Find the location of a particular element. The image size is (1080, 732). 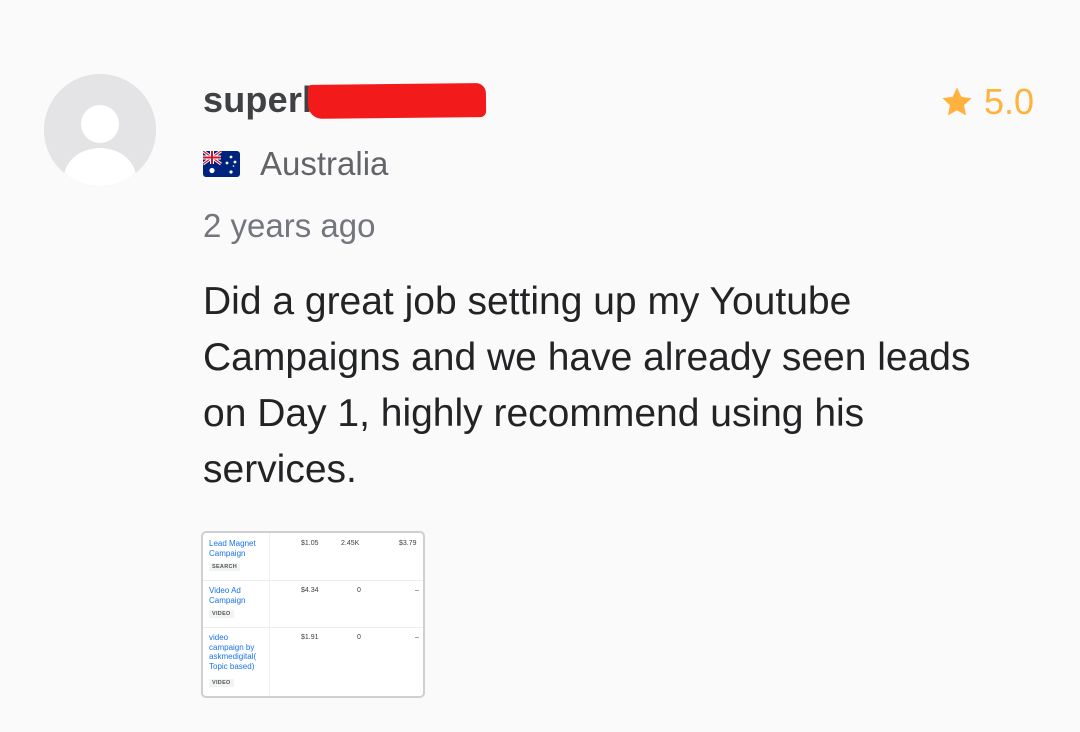

reviewer-country: Australia is located at coordinates (295, 164).